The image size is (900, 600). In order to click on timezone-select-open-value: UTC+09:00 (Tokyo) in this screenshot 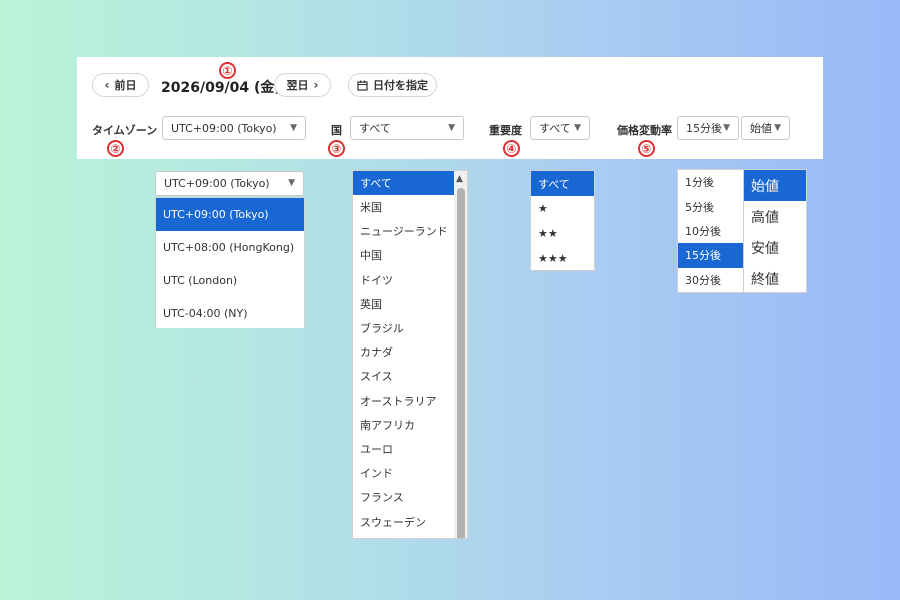, I will do `click(217, 183)`.